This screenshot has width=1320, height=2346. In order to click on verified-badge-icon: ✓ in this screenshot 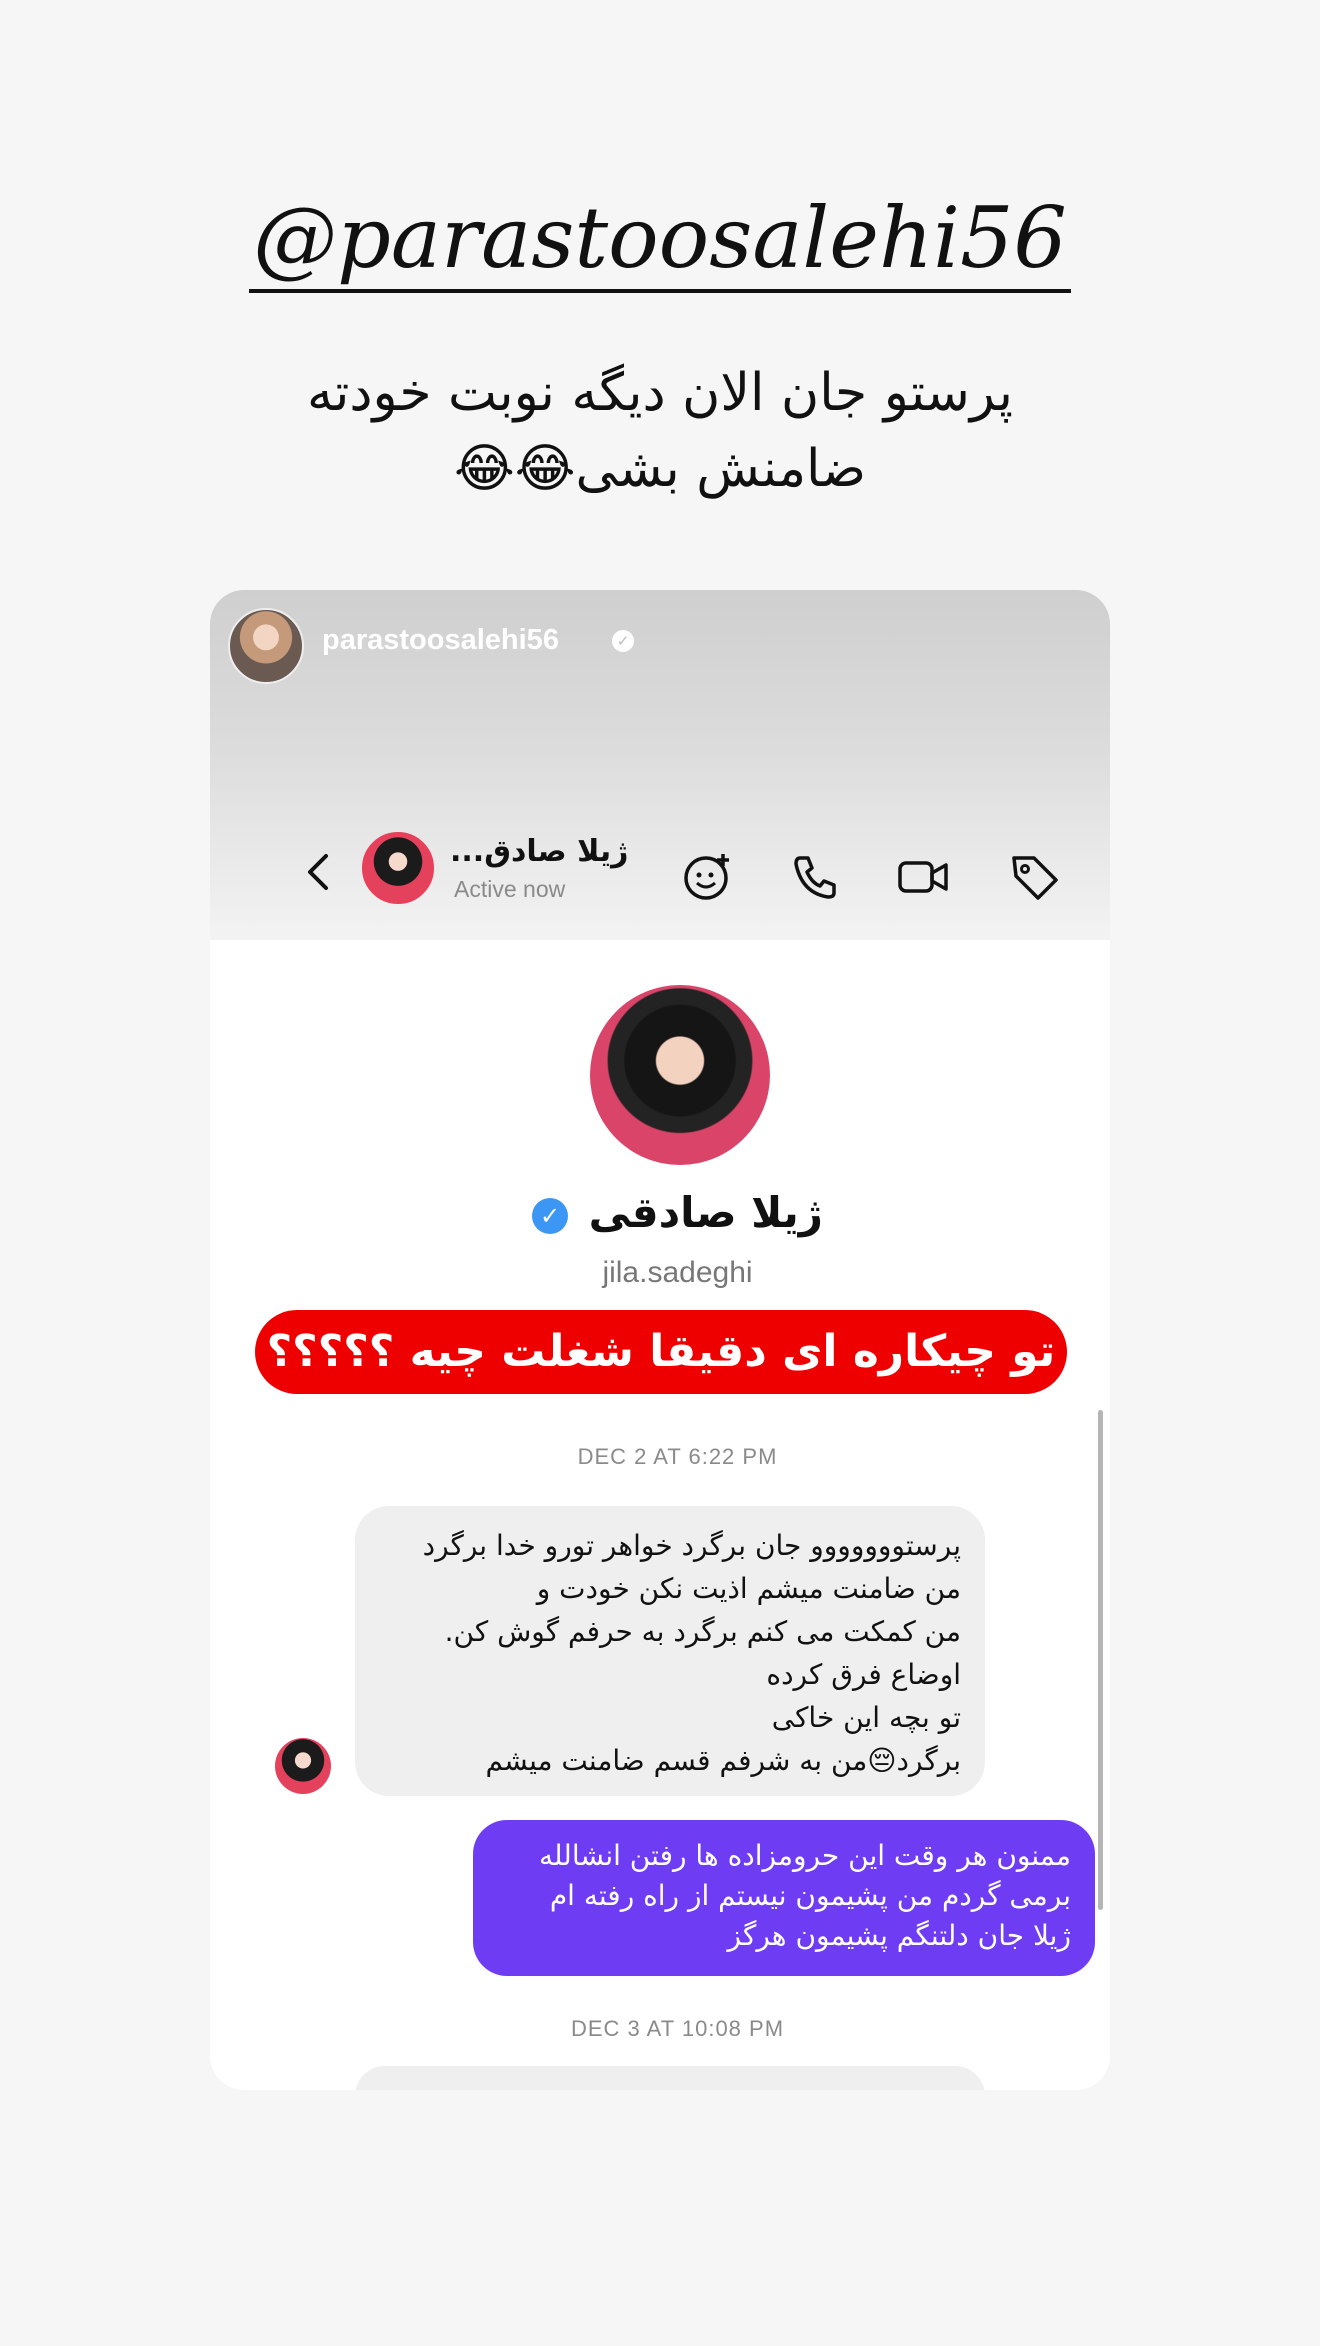, I will do `click(550, 1215)`.